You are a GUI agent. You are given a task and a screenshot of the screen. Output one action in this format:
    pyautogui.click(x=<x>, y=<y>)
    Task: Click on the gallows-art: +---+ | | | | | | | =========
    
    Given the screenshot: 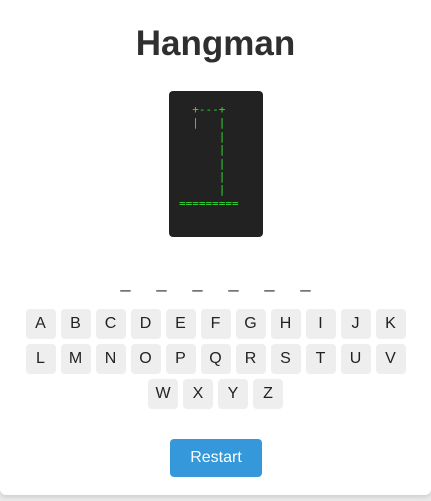 What is the action you would take?
    pyautogui.click(x=209, y=156)
    